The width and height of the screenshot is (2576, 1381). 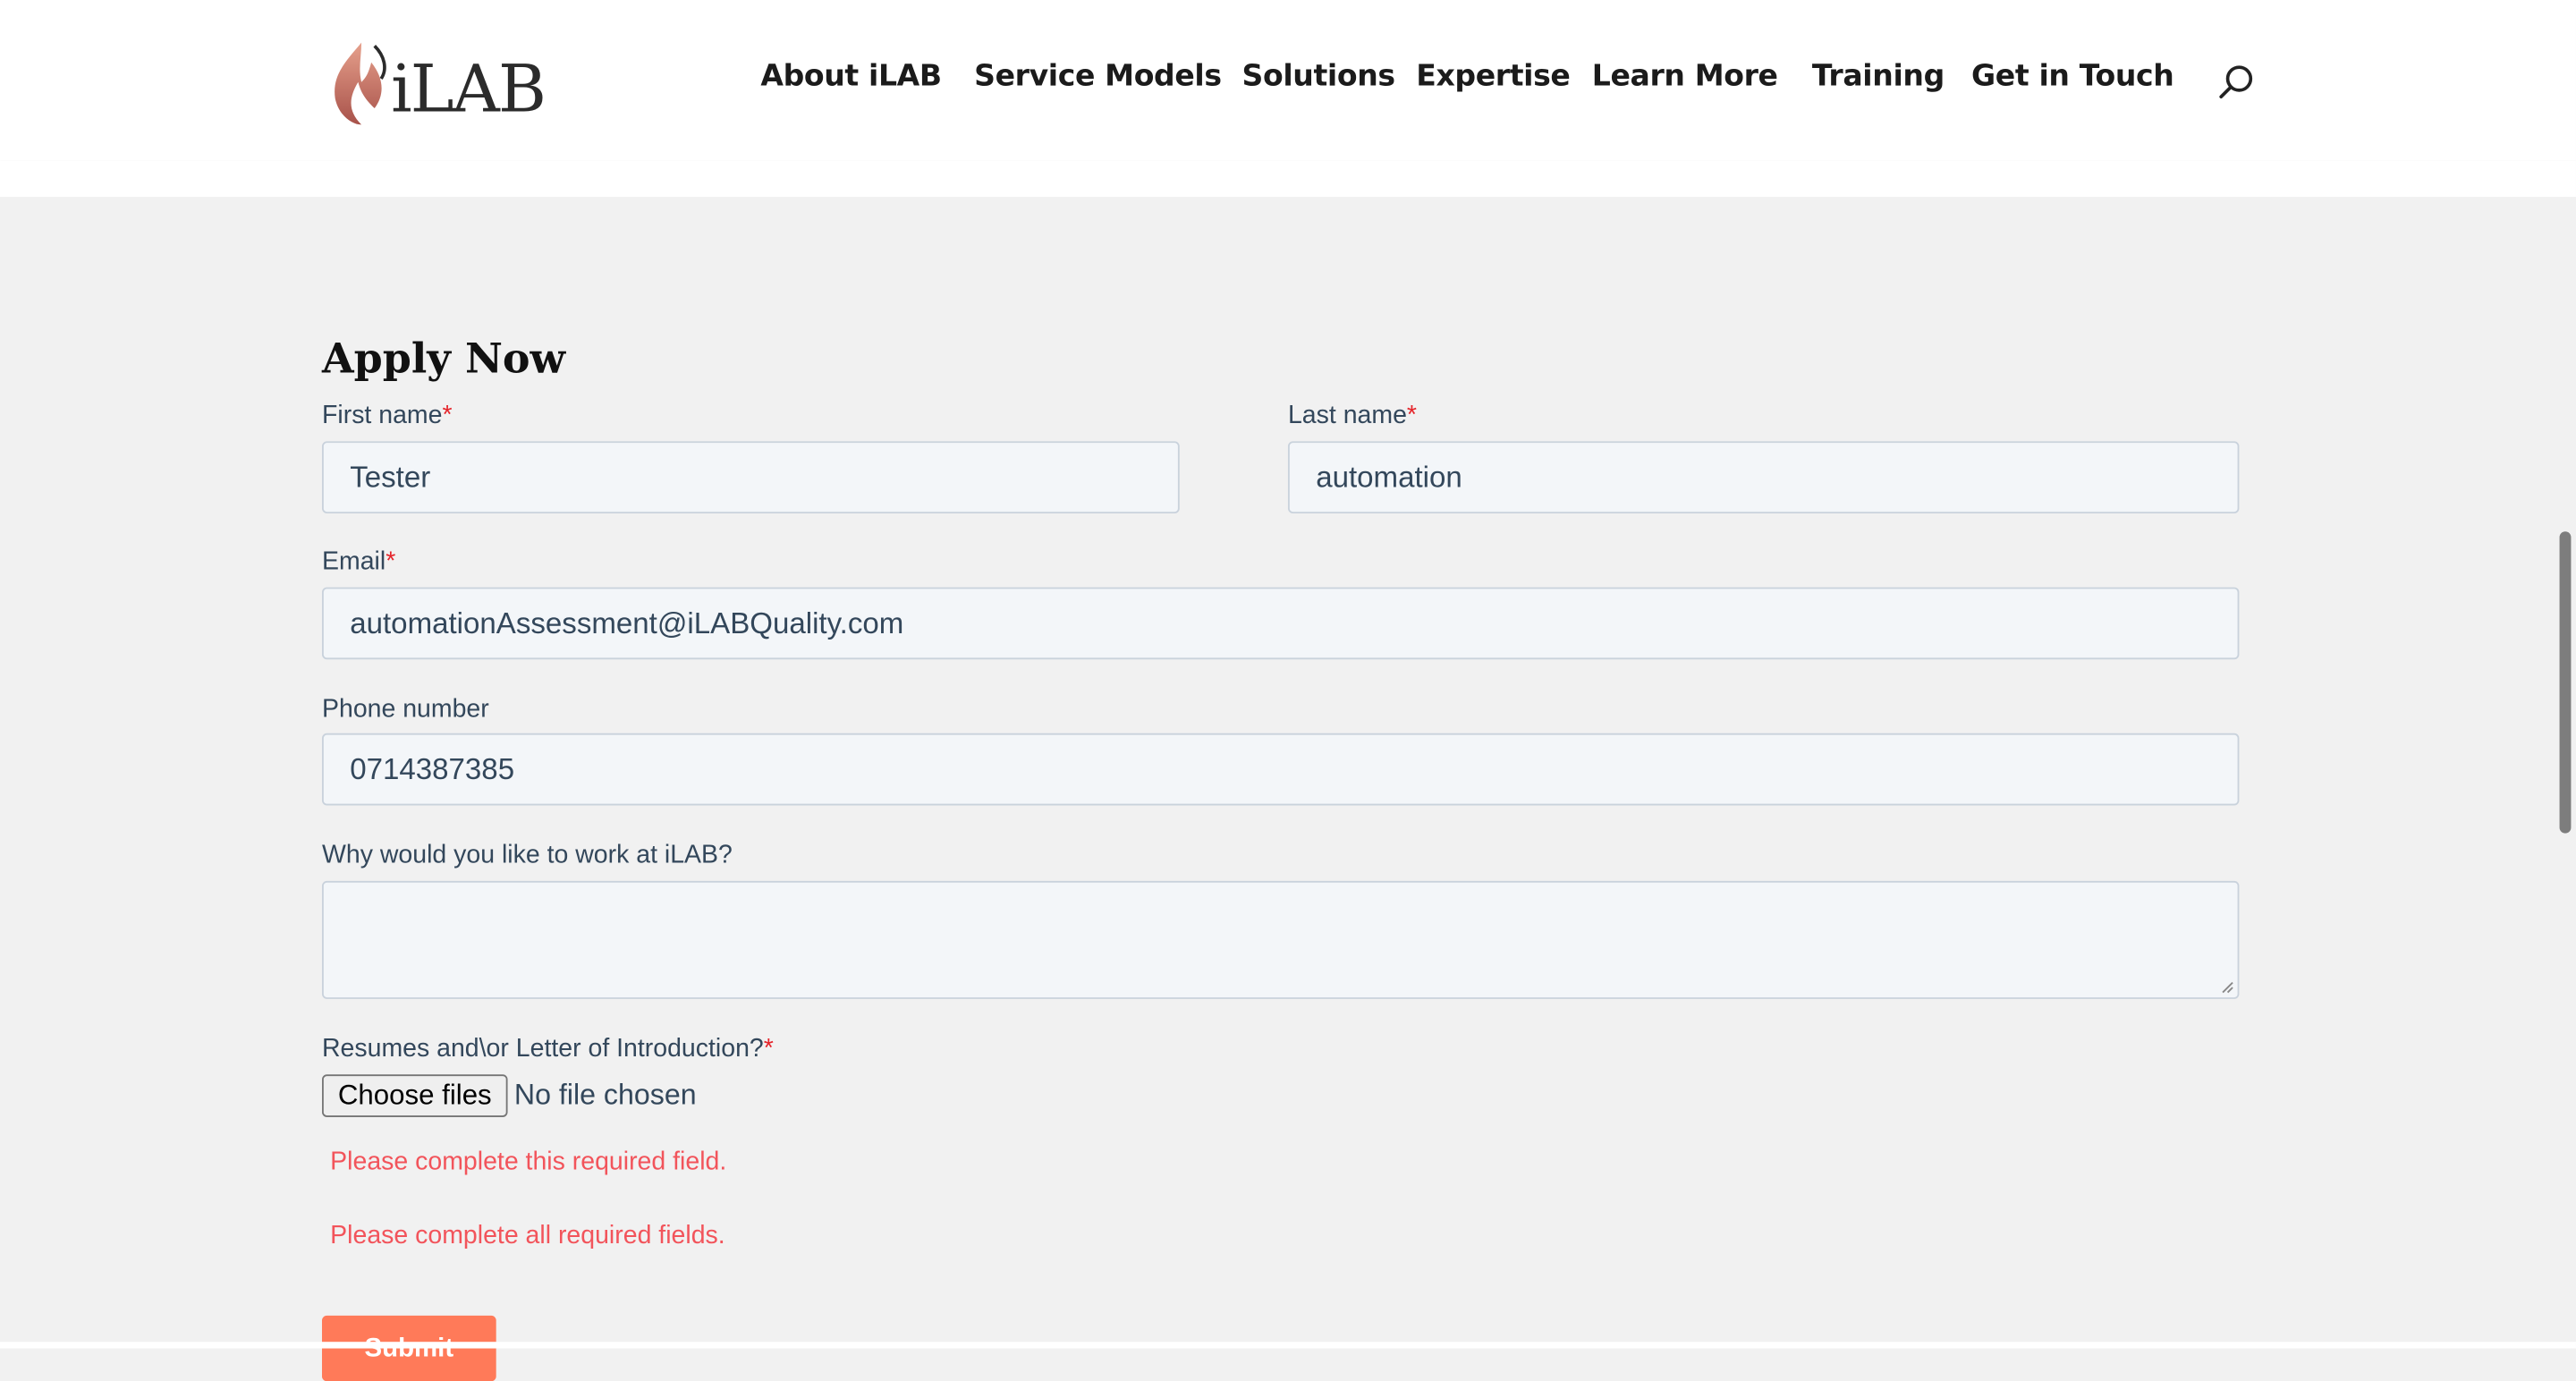 What do you see at coordinates (1763, 477) in the screenshot?
I see `last-name-input: automation` at bounding box center [1763, 477].